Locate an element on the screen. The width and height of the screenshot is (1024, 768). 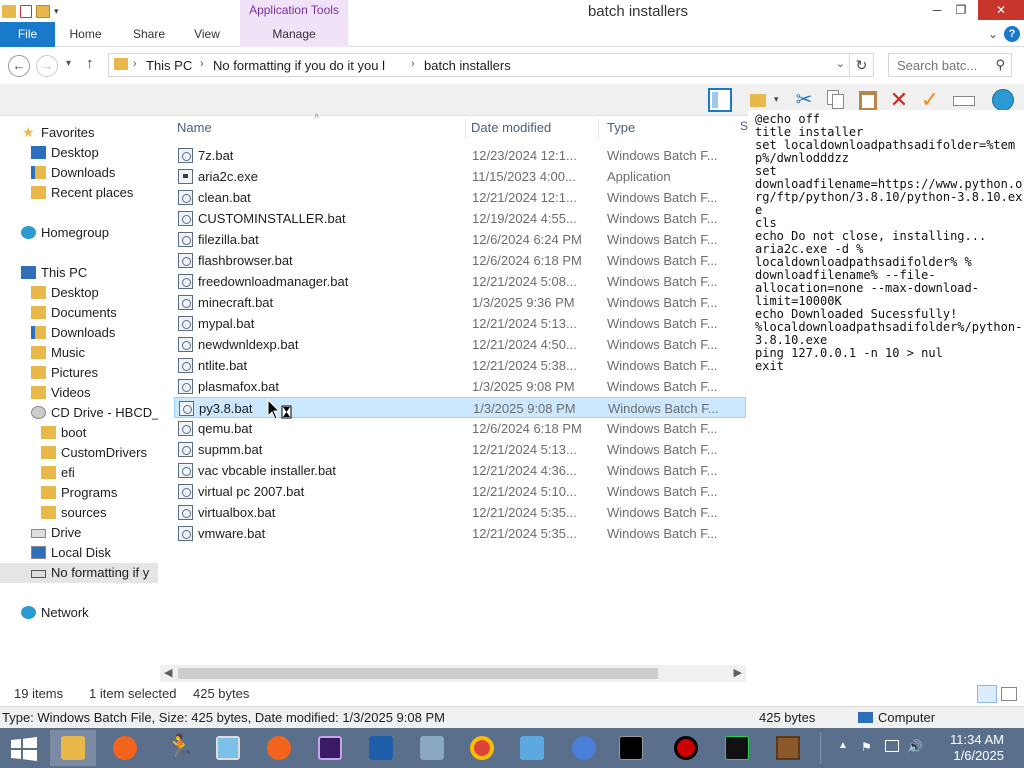
maximize-button: ❐ is located at coordinates (961, 10).